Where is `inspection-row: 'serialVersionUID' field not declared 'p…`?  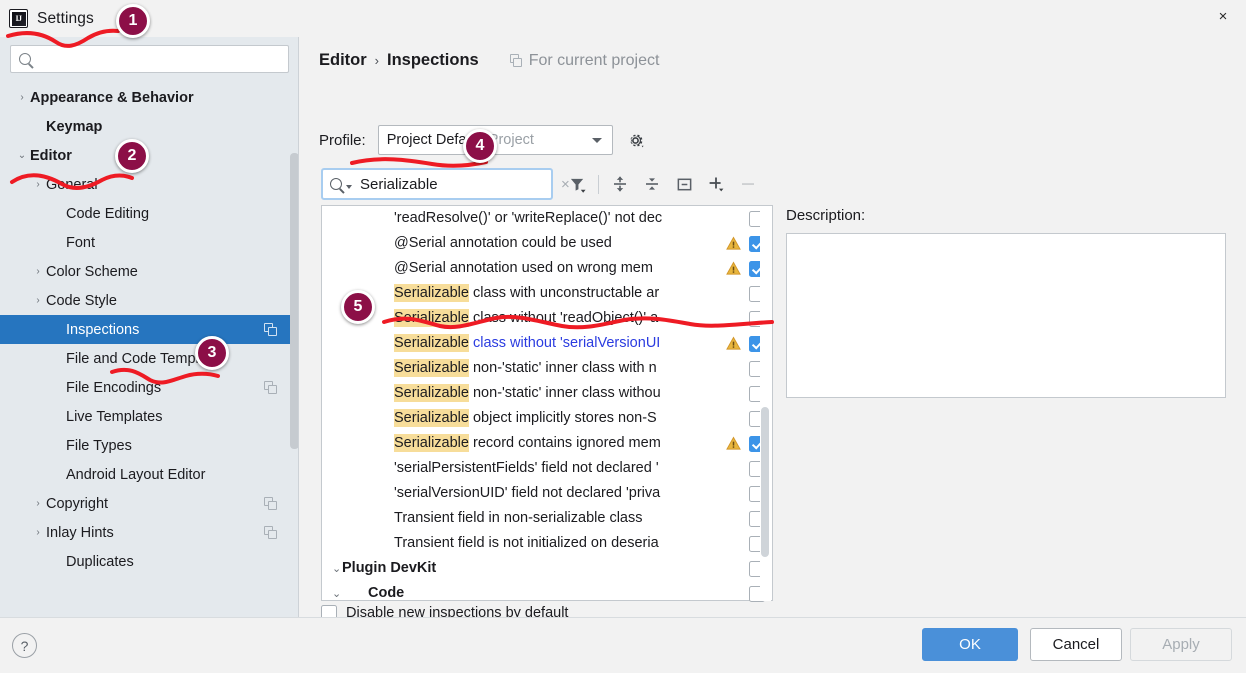
inspection-row: 'serialVersionUID' field not declared 'p… is located at coordinates (547, 493).